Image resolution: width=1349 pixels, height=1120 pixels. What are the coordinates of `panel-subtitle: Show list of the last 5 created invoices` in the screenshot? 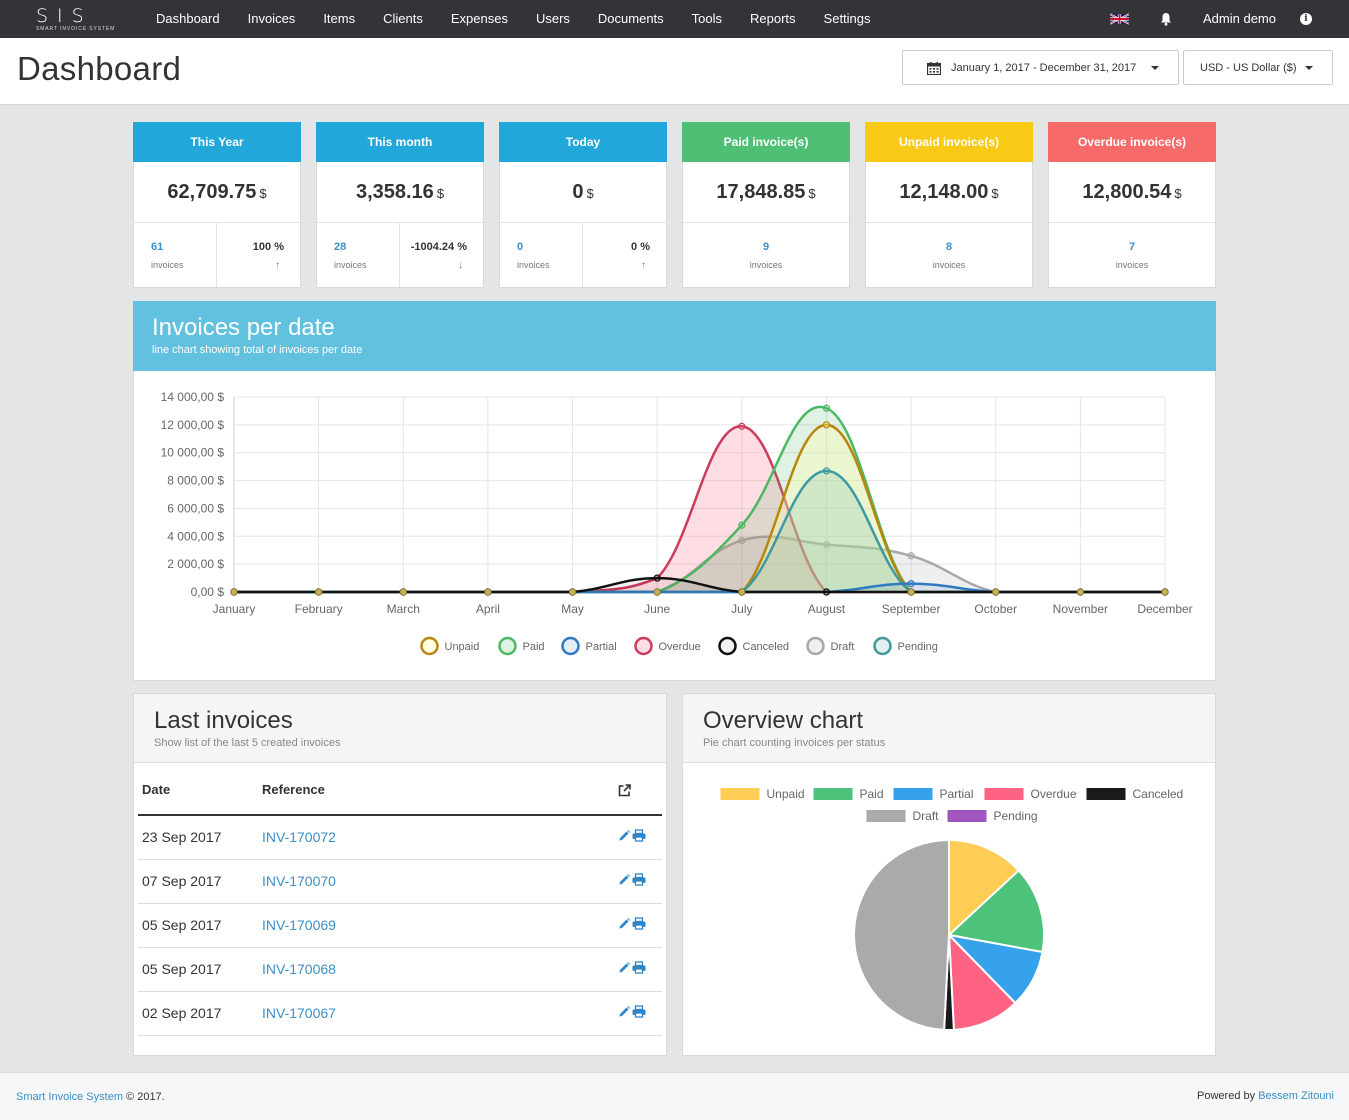 It's located at (247, 743).